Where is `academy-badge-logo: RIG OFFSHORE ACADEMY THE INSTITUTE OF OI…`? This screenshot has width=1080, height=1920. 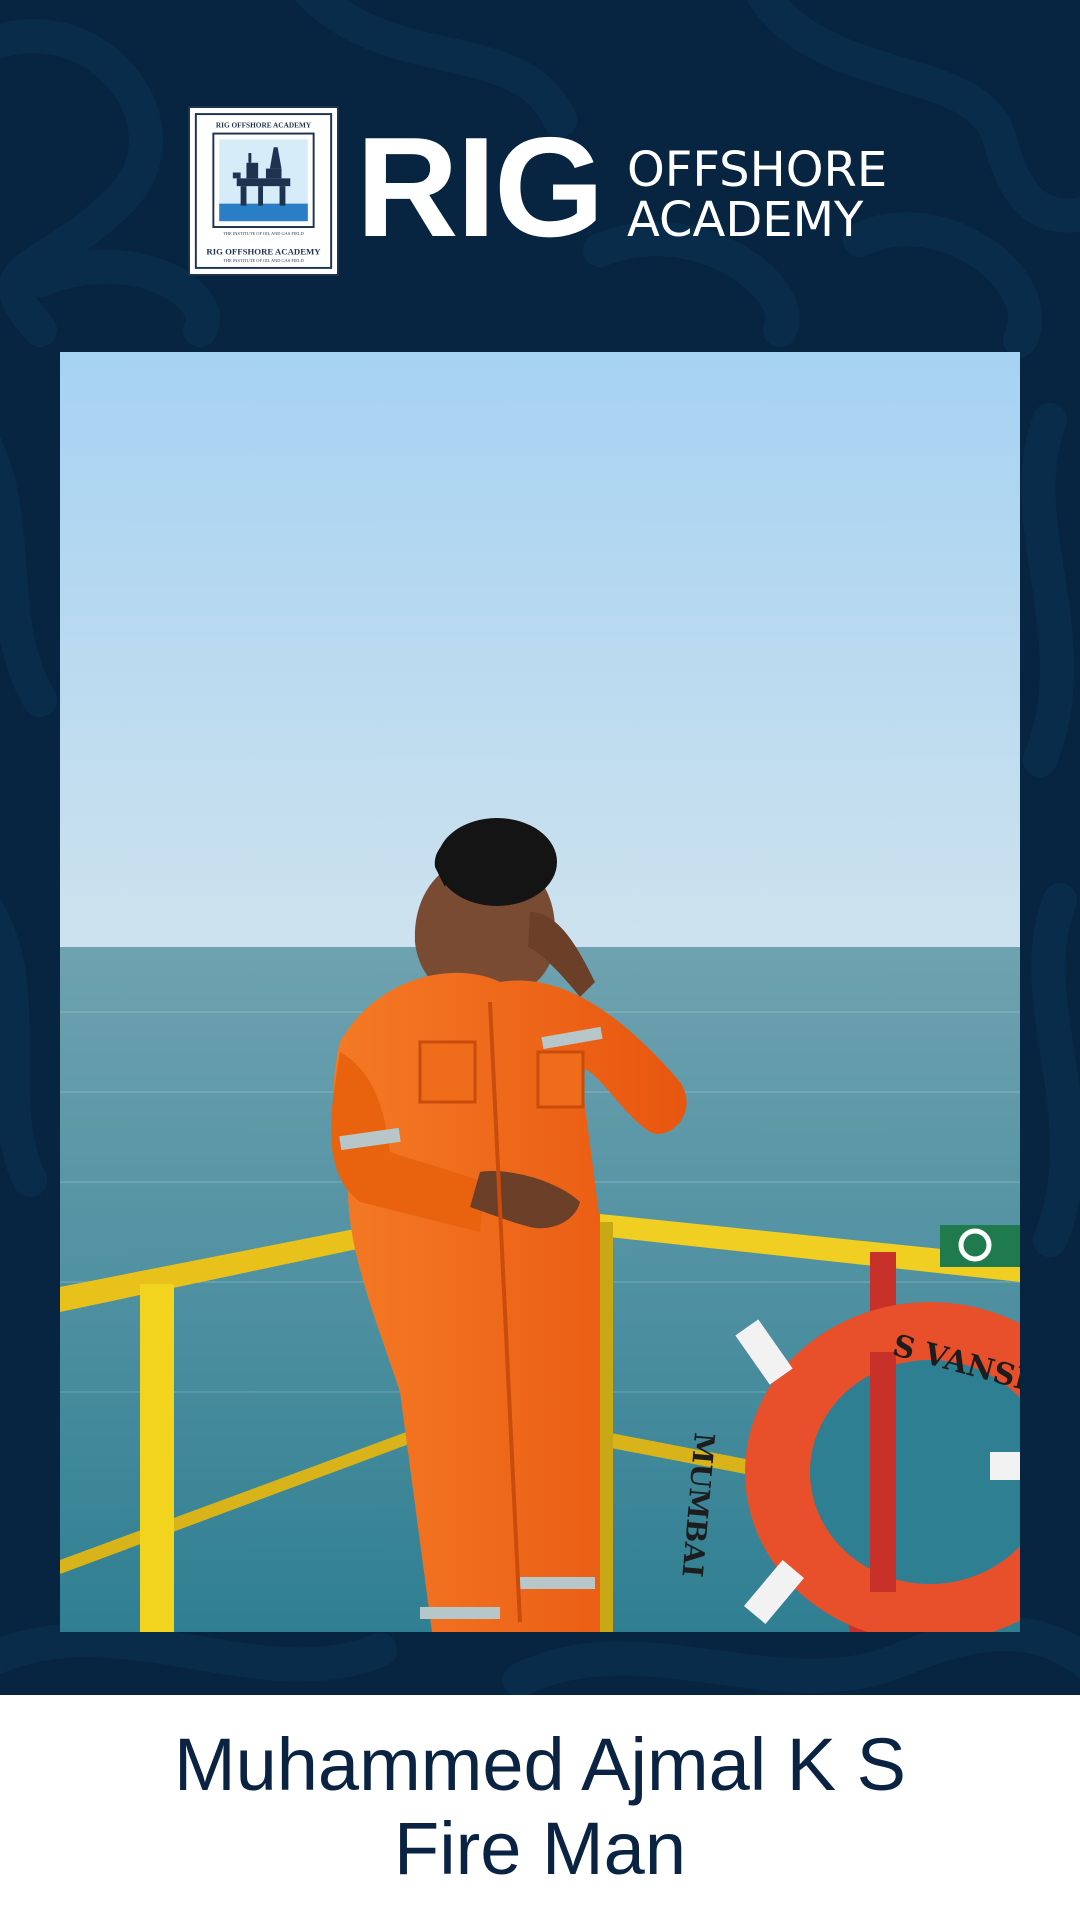 academy-badge-logo: RIG OFFSHORE ACADEMY THE INSTITUTE OF OI… is located at coordinates (263, 191).